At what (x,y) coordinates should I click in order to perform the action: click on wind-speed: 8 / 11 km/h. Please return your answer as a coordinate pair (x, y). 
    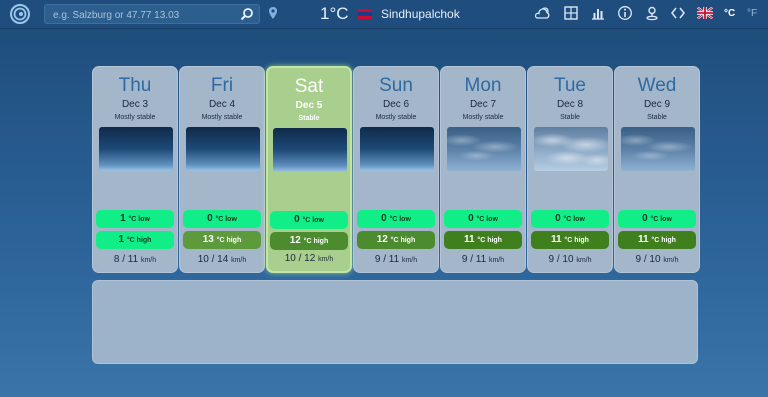
    Looking at the image, I should click on (135, 259).